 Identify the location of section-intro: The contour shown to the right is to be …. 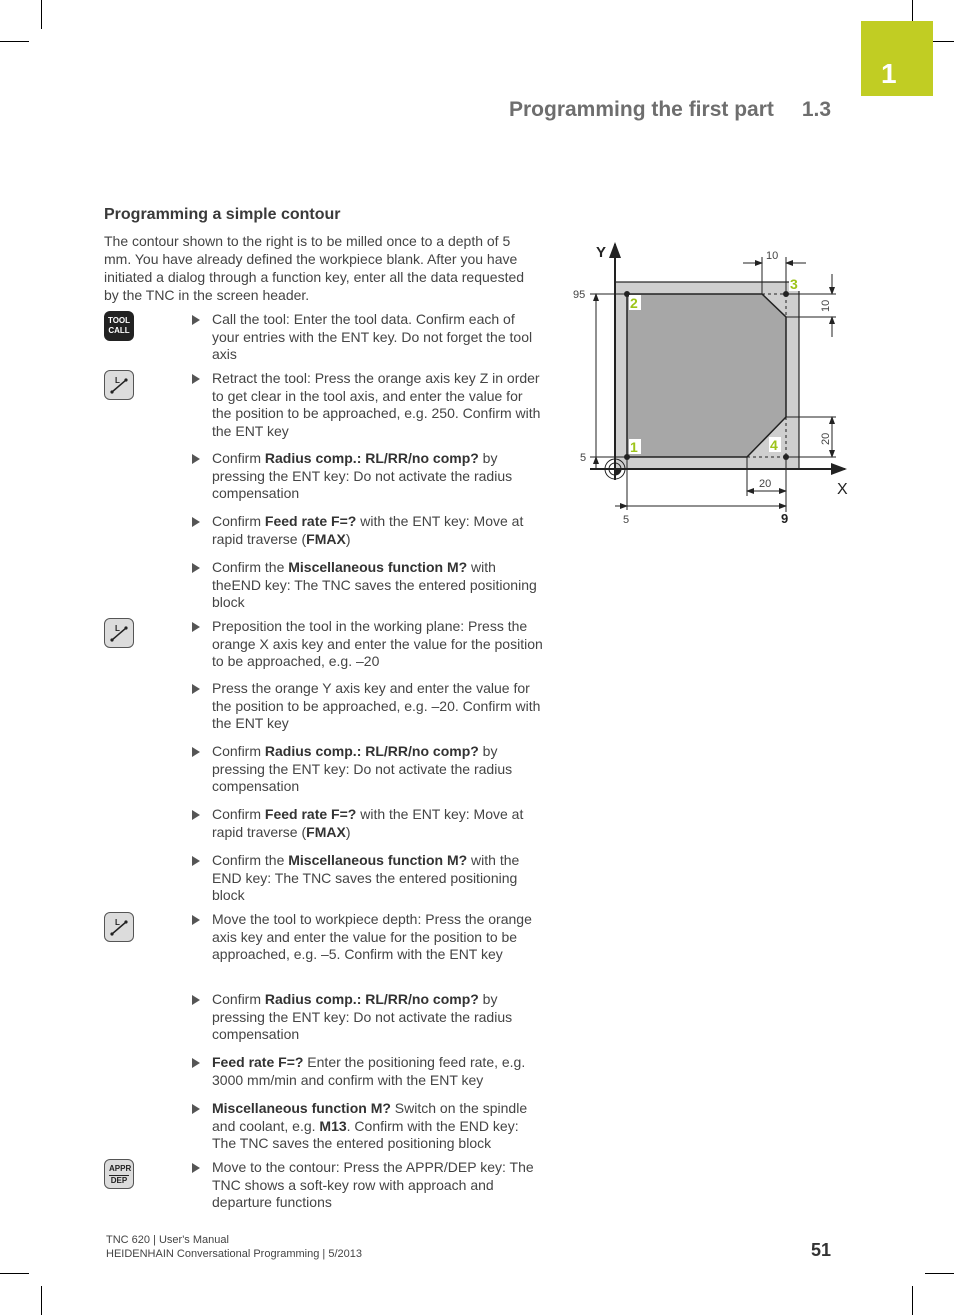
(314, 268).